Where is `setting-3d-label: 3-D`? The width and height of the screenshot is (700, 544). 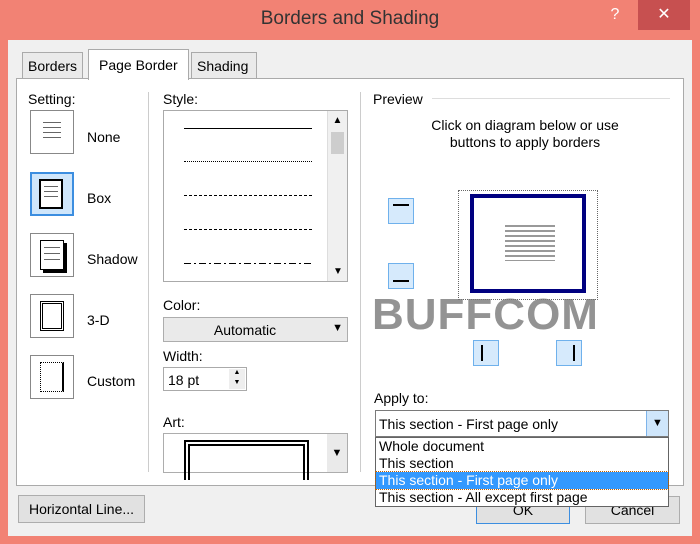
setting-3d-label: 3-D is located at coordinates (98, 320).